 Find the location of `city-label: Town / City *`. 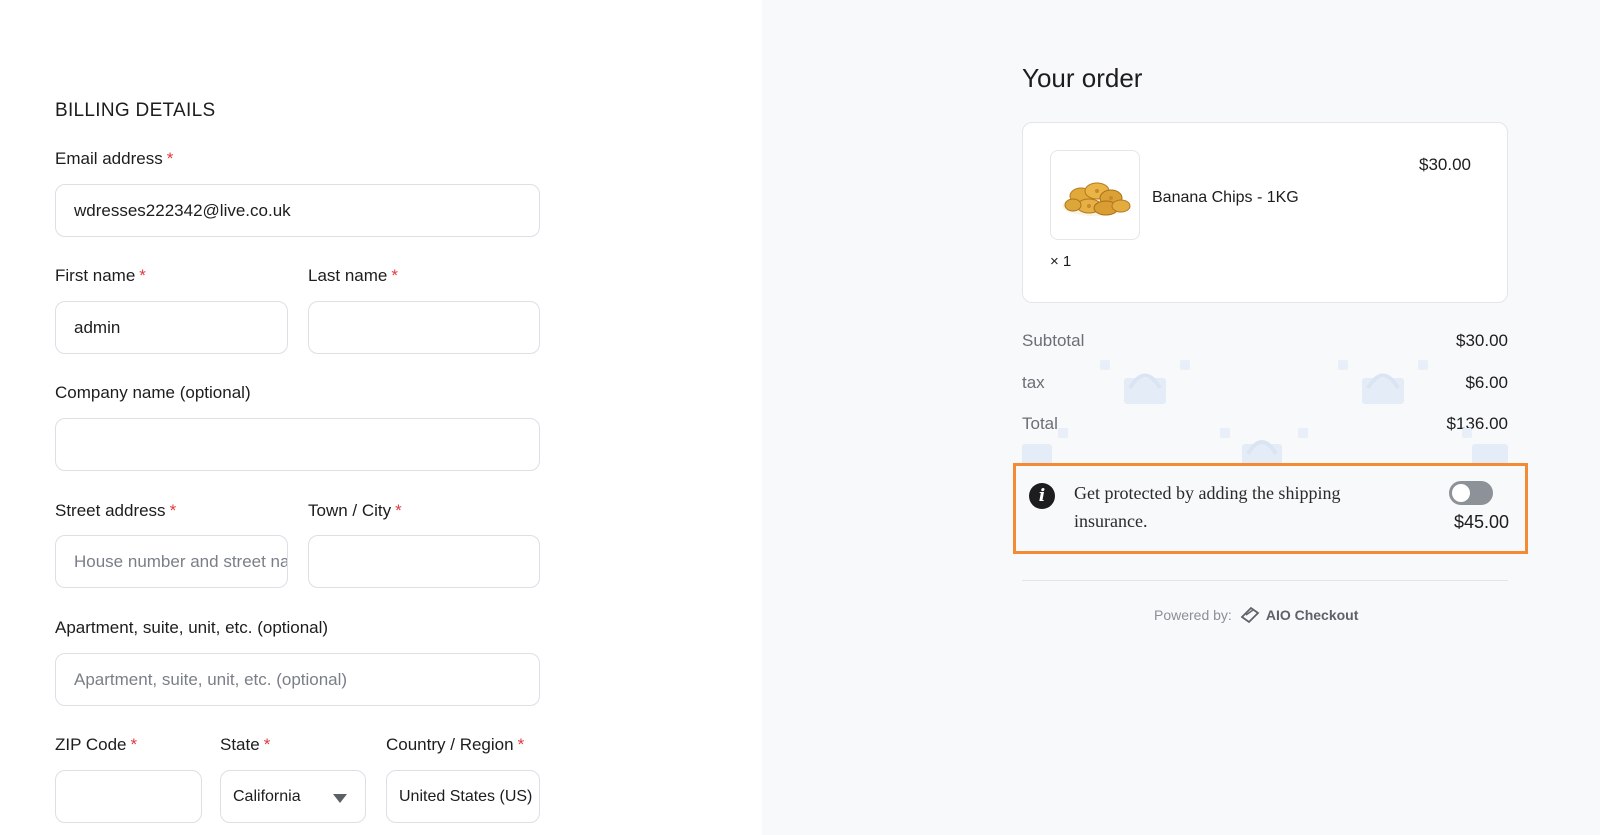

city-label: Town / City * is located at coordinates (355, 511).